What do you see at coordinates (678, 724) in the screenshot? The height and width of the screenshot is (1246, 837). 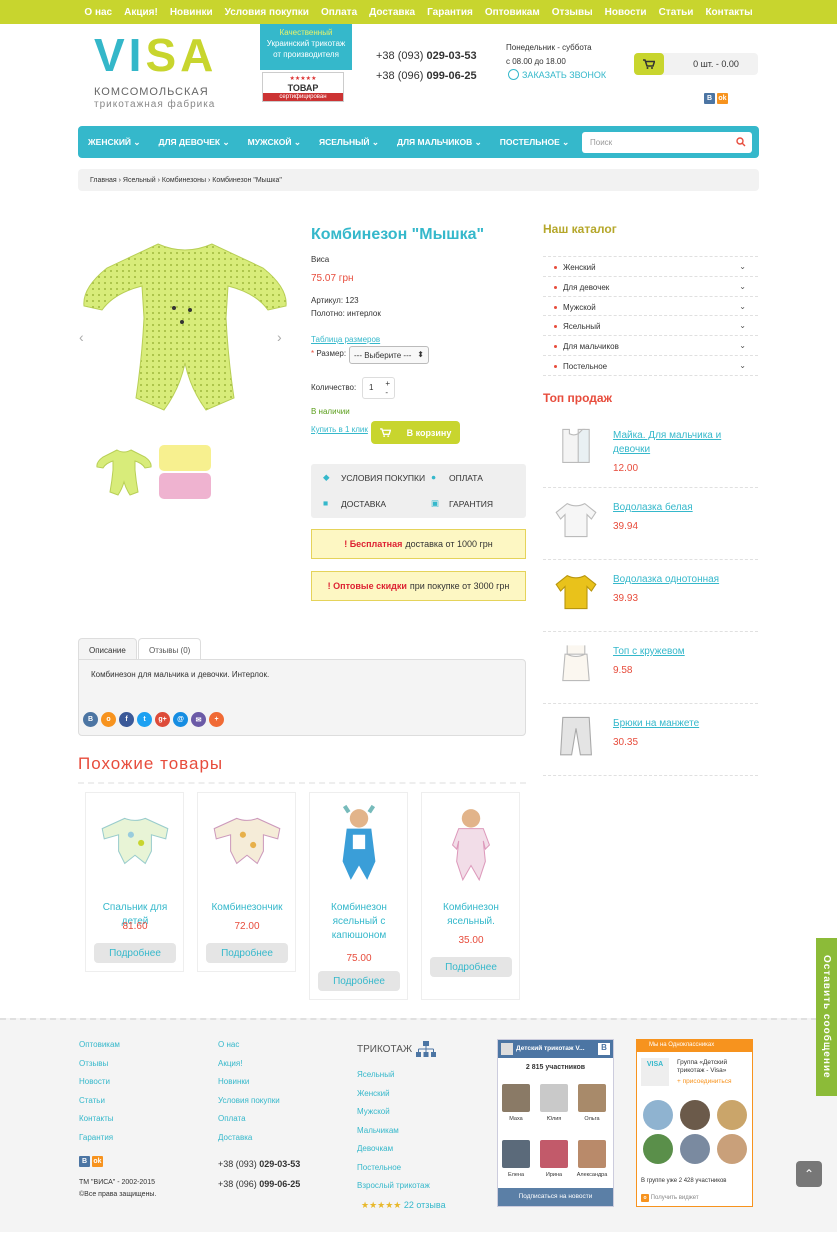 I see `top-product-name: Брюки на манжете` at bounding box center [678, 724].